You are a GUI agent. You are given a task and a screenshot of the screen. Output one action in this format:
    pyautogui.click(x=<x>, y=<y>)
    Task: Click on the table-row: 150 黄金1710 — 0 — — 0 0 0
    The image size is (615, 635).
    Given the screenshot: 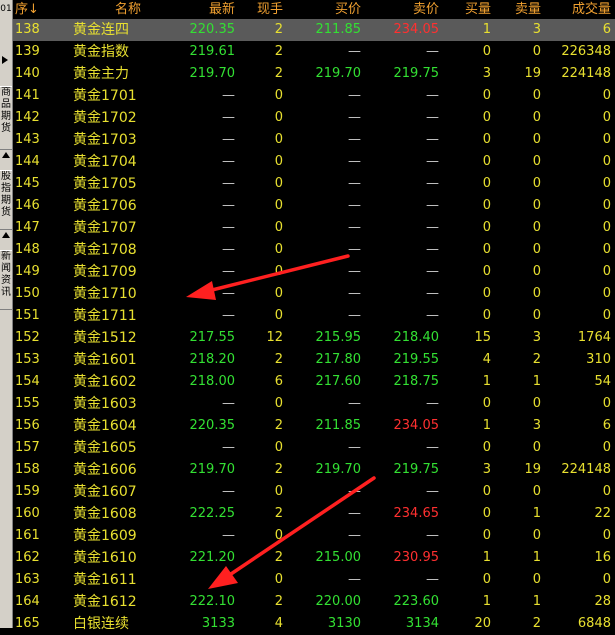 What is the action you would take?
    pyautogui.click(x=314, y=294)
    